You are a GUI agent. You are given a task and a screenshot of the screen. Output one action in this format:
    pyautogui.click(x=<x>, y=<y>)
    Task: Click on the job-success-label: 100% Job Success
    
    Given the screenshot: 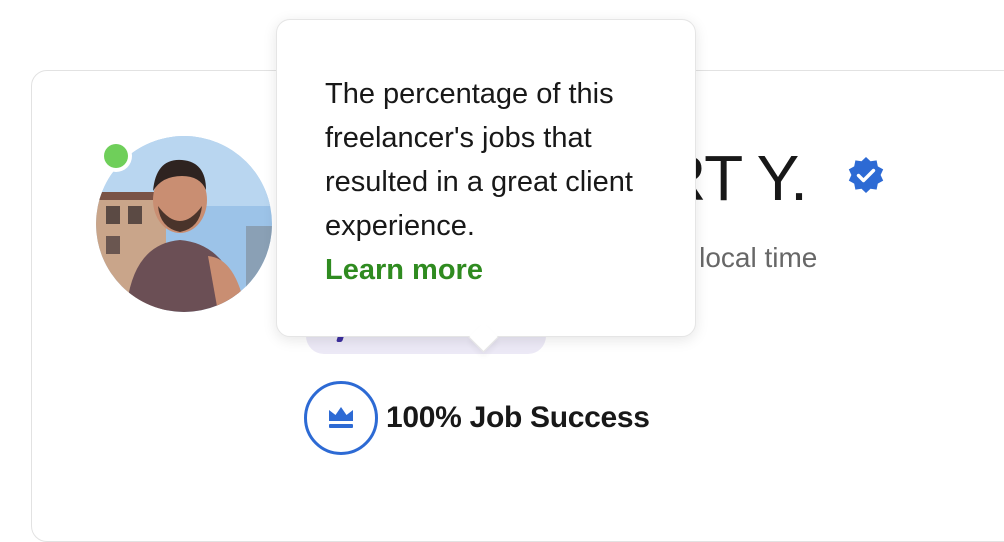 What is the action you would take?
    pyautogui.click(x=518, y=417)
    